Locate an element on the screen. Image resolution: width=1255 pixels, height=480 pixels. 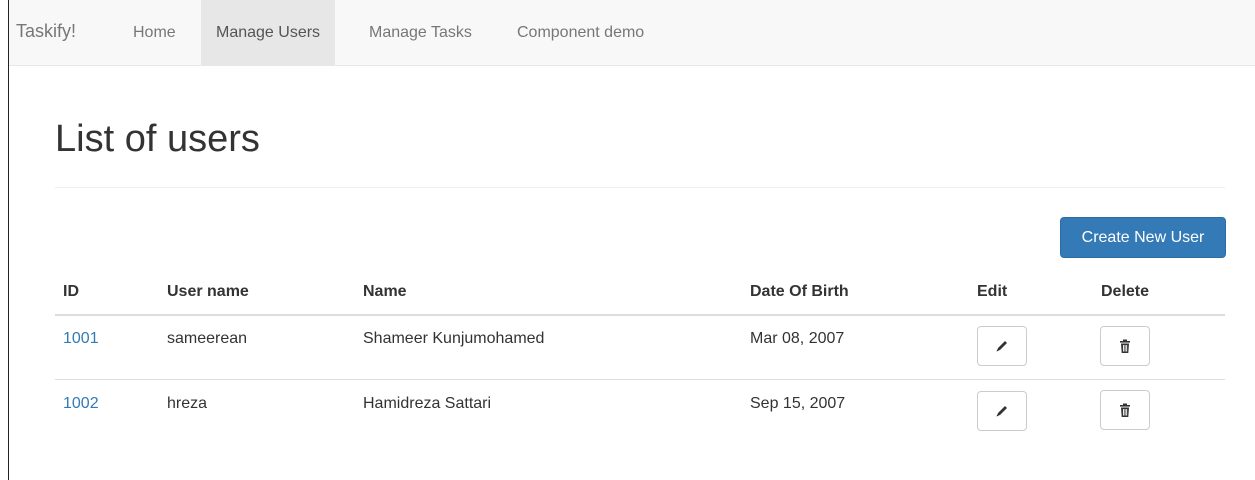
page-title: List of users is located at coordinates (157, 139).